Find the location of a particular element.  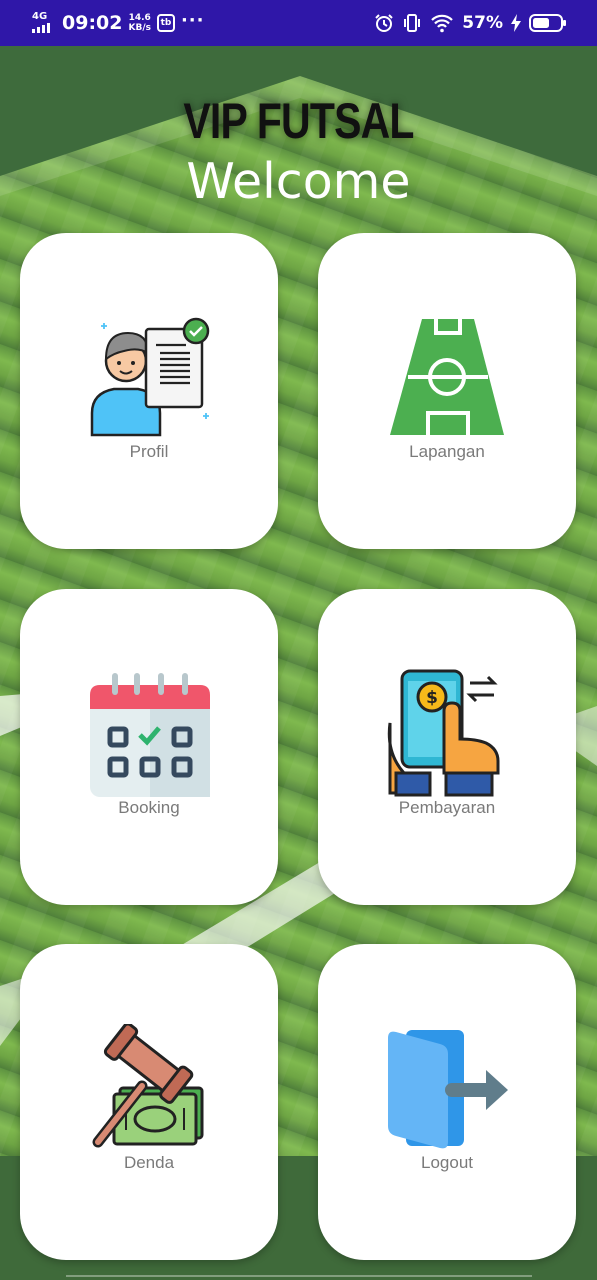

battery-icon is located at coordinates (547, 23).